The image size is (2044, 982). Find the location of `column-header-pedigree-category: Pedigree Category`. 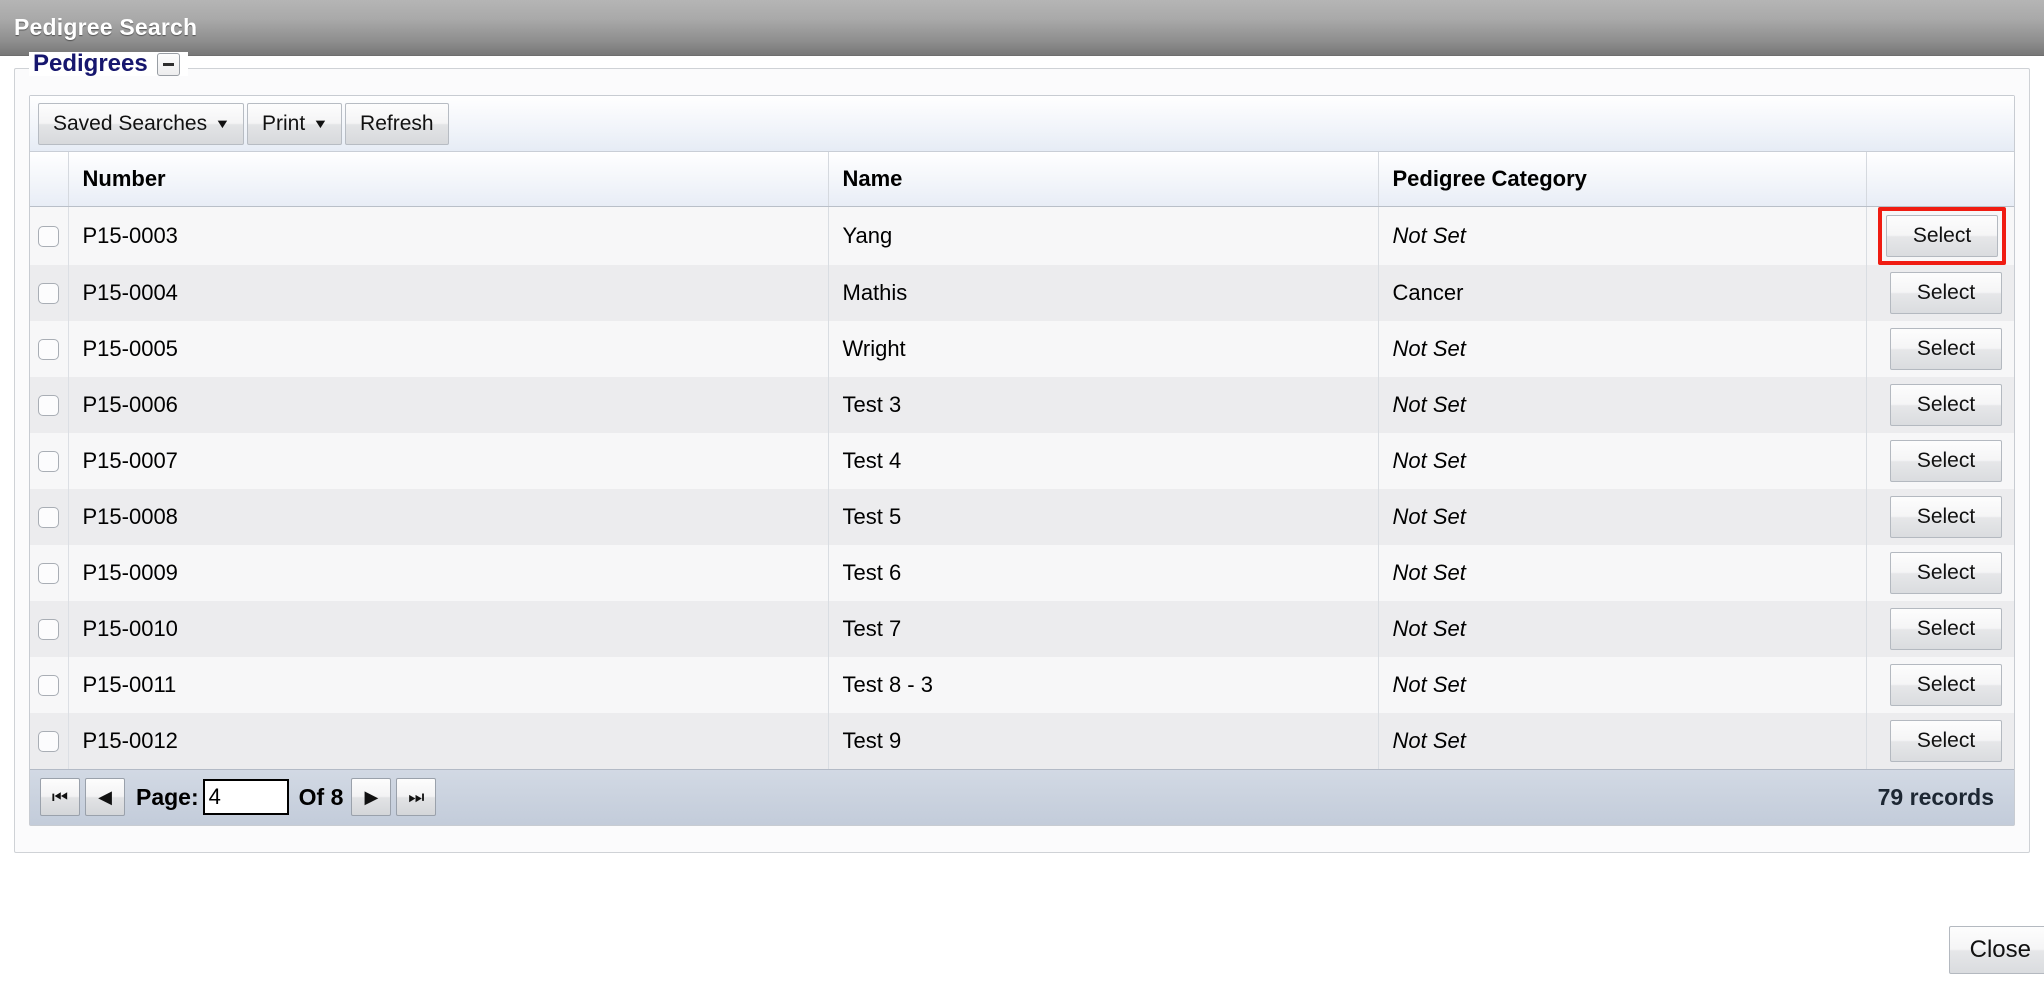

column-header-pedigree-category: Pedigree Category is located at coordinates (1622, 179).